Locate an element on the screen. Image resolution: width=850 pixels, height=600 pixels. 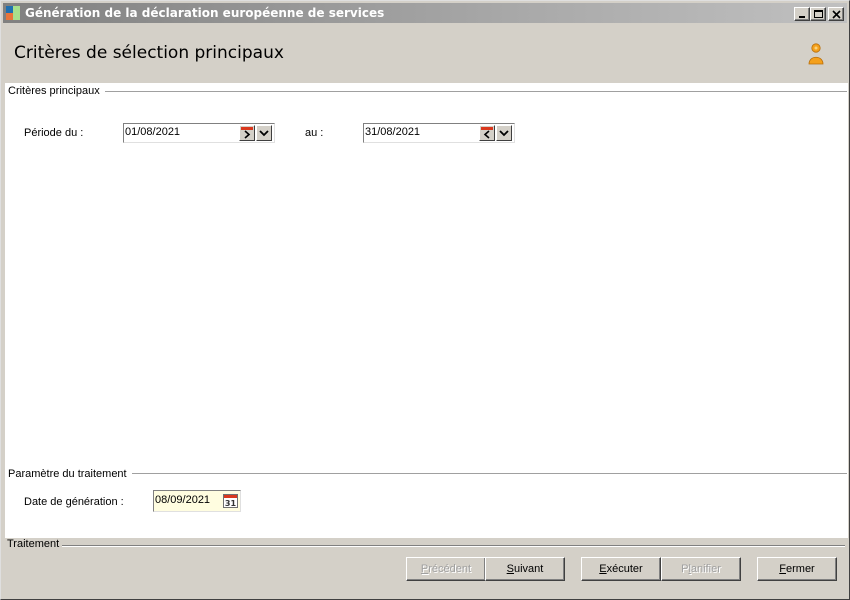
generation-date-label: Date de génération : is located at coordinates (74, 502).